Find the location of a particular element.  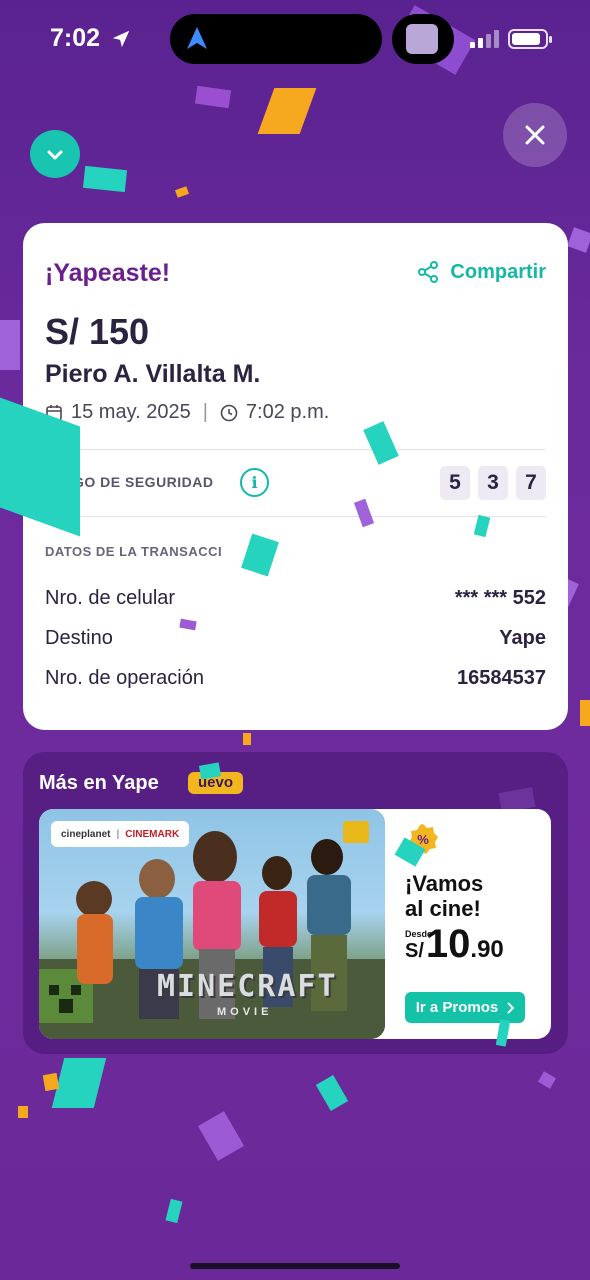

price-currency: S/ is located at coordinates (414, 951).